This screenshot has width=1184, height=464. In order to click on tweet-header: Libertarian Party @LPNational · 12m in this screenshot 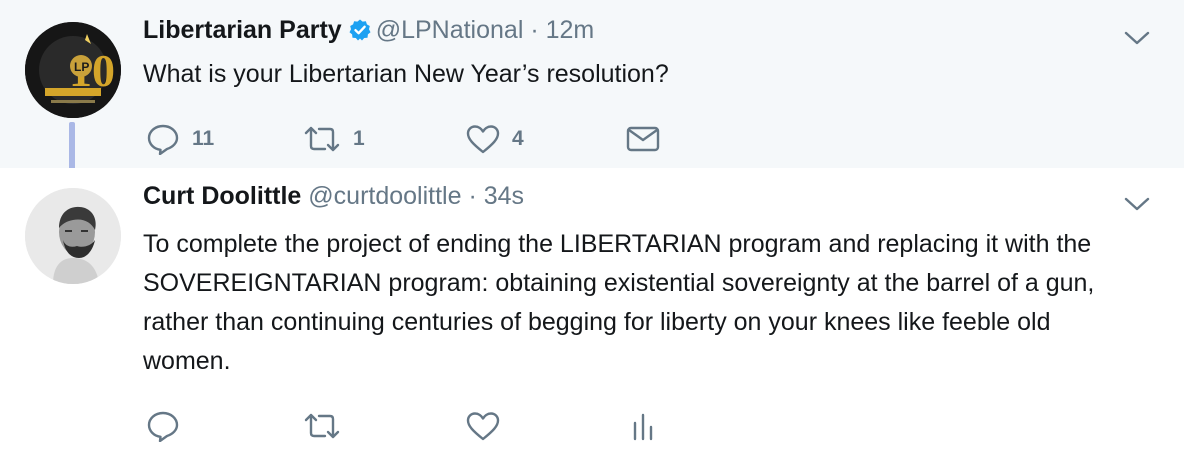, I will do `click(368, 30)`.